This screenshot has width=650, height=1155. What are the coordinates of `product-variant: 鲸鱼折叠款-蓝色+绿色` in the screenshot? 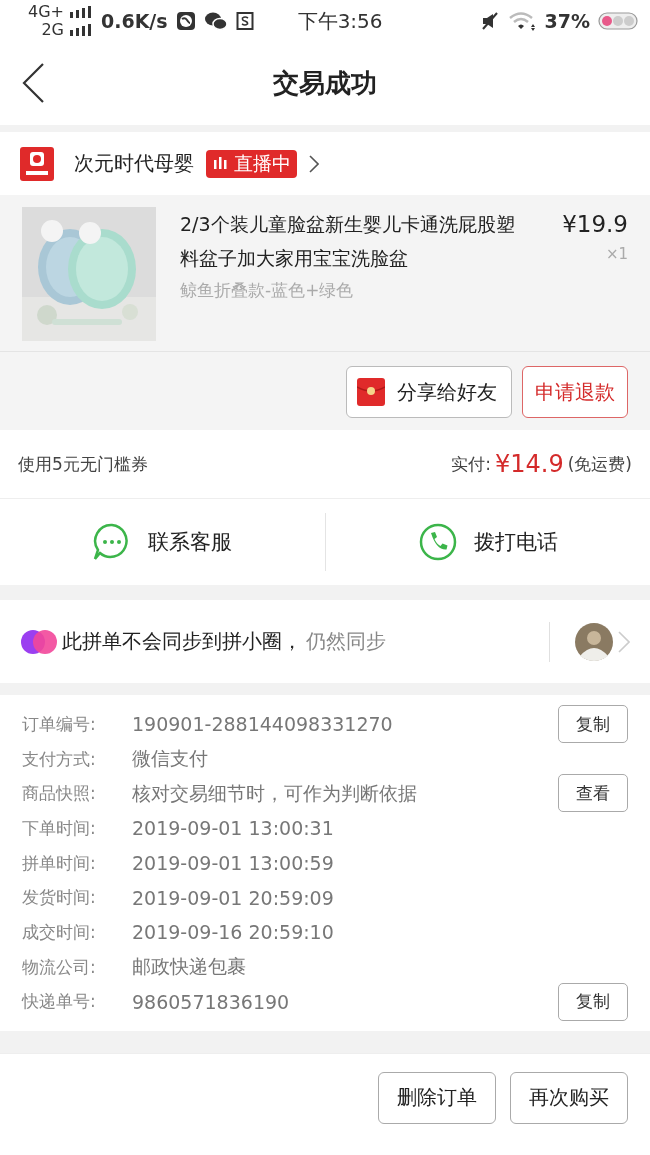 It's located at (267, 290).